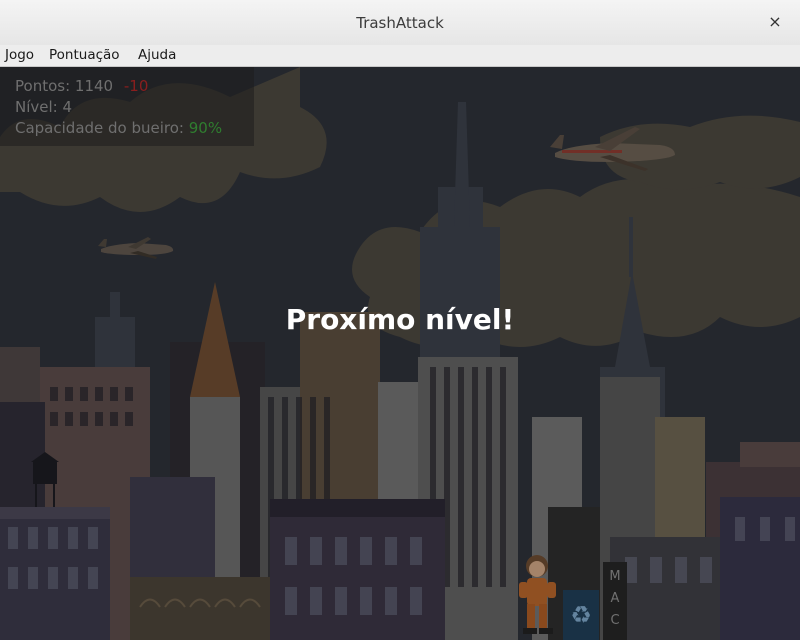 This screenshot has width=800, height=640. Describe the element at coordinates (205, 128) in the screenshot. I see `capacity-value: 90%` at that location.